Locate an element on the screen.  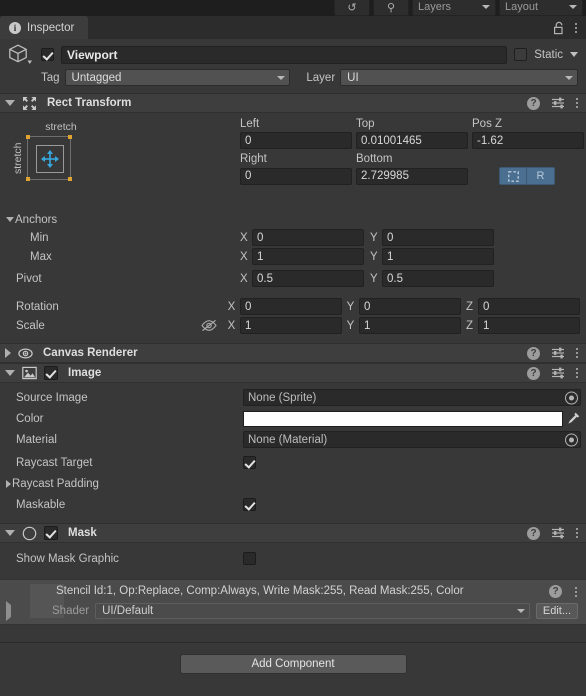
color-label: Color is located at coordinates (30, 418).